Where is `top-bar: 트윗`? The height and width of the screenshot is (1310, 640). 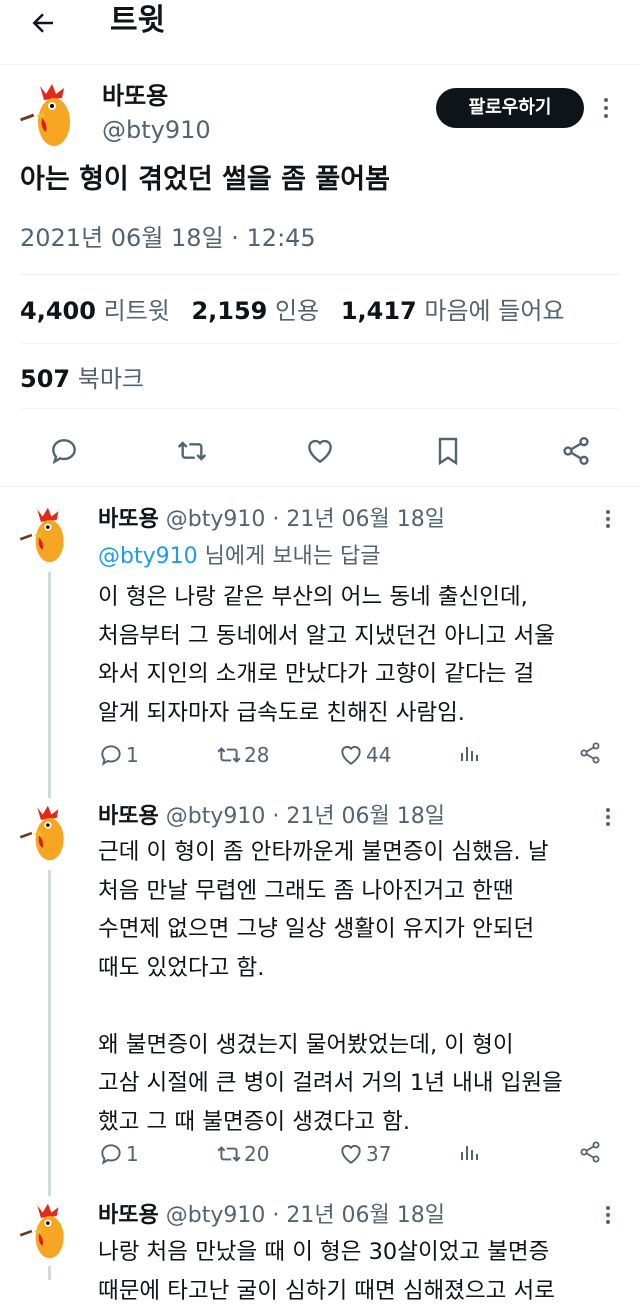 top-bar: 트윗 is located at coordinates (320, 32).